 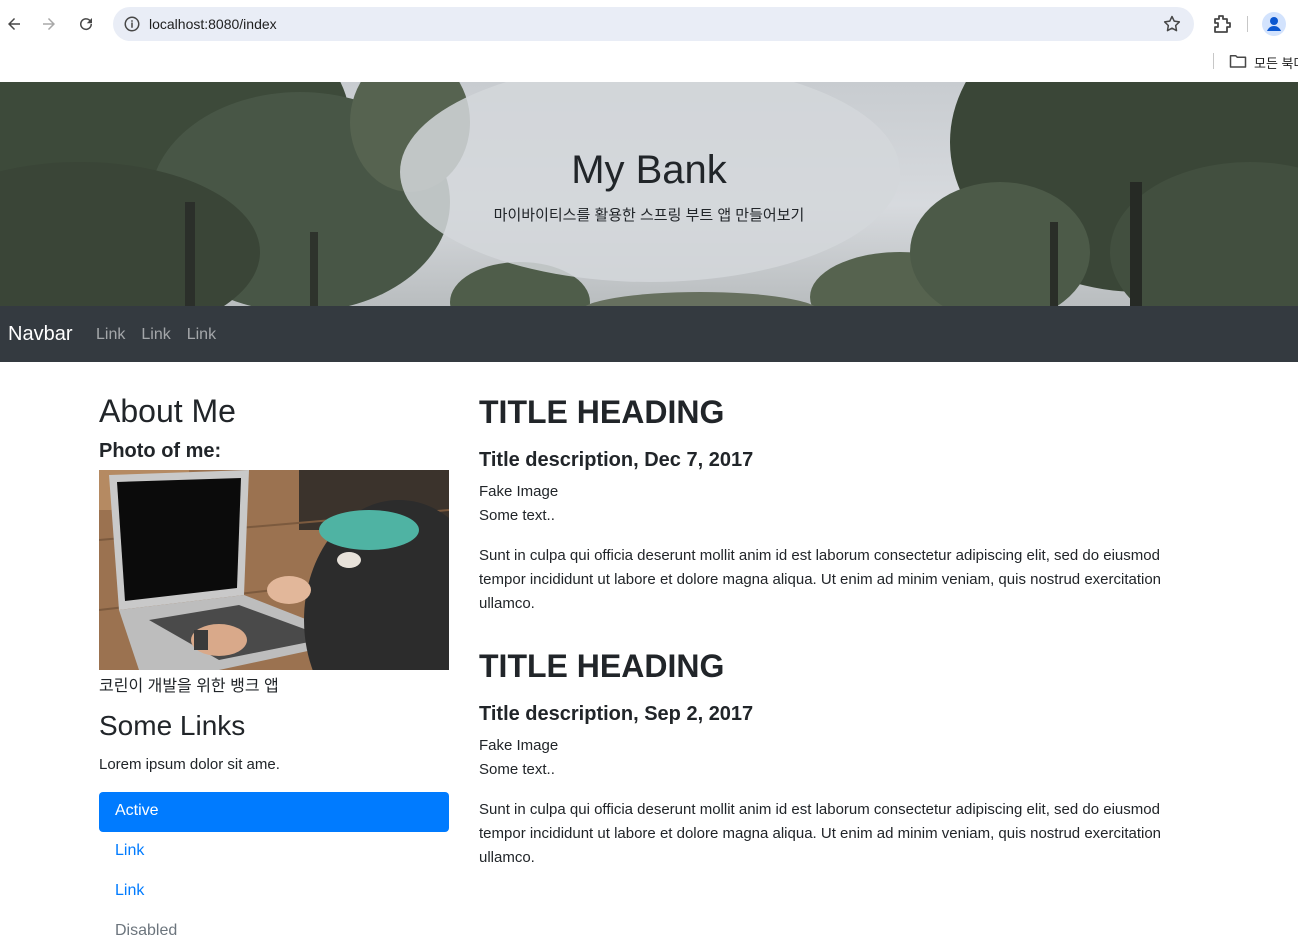 I want to click on post-description: Title description, Sep 2, 2017, so click(x=616, y=714).